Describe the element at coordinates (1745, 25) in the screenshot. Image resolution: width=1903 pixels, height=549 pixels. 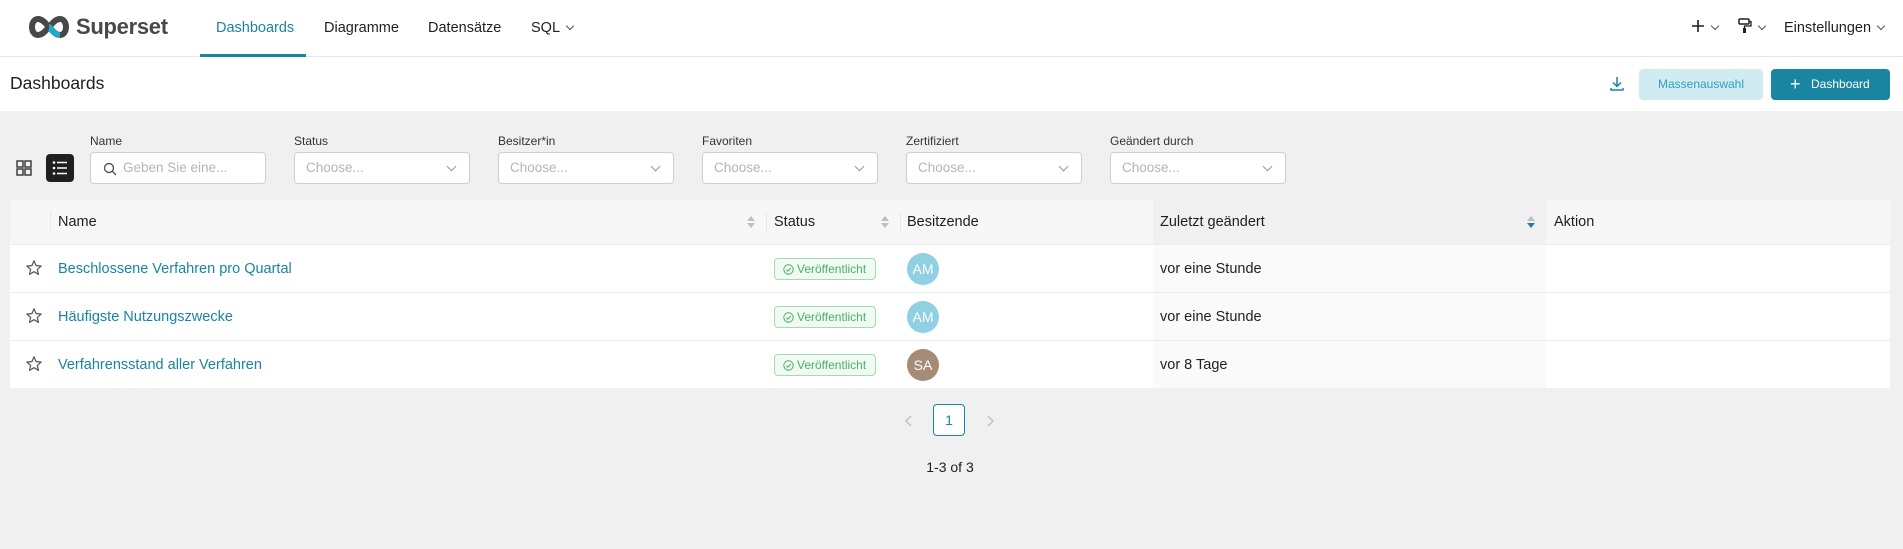
I see `paint-roller-icon` at that location.